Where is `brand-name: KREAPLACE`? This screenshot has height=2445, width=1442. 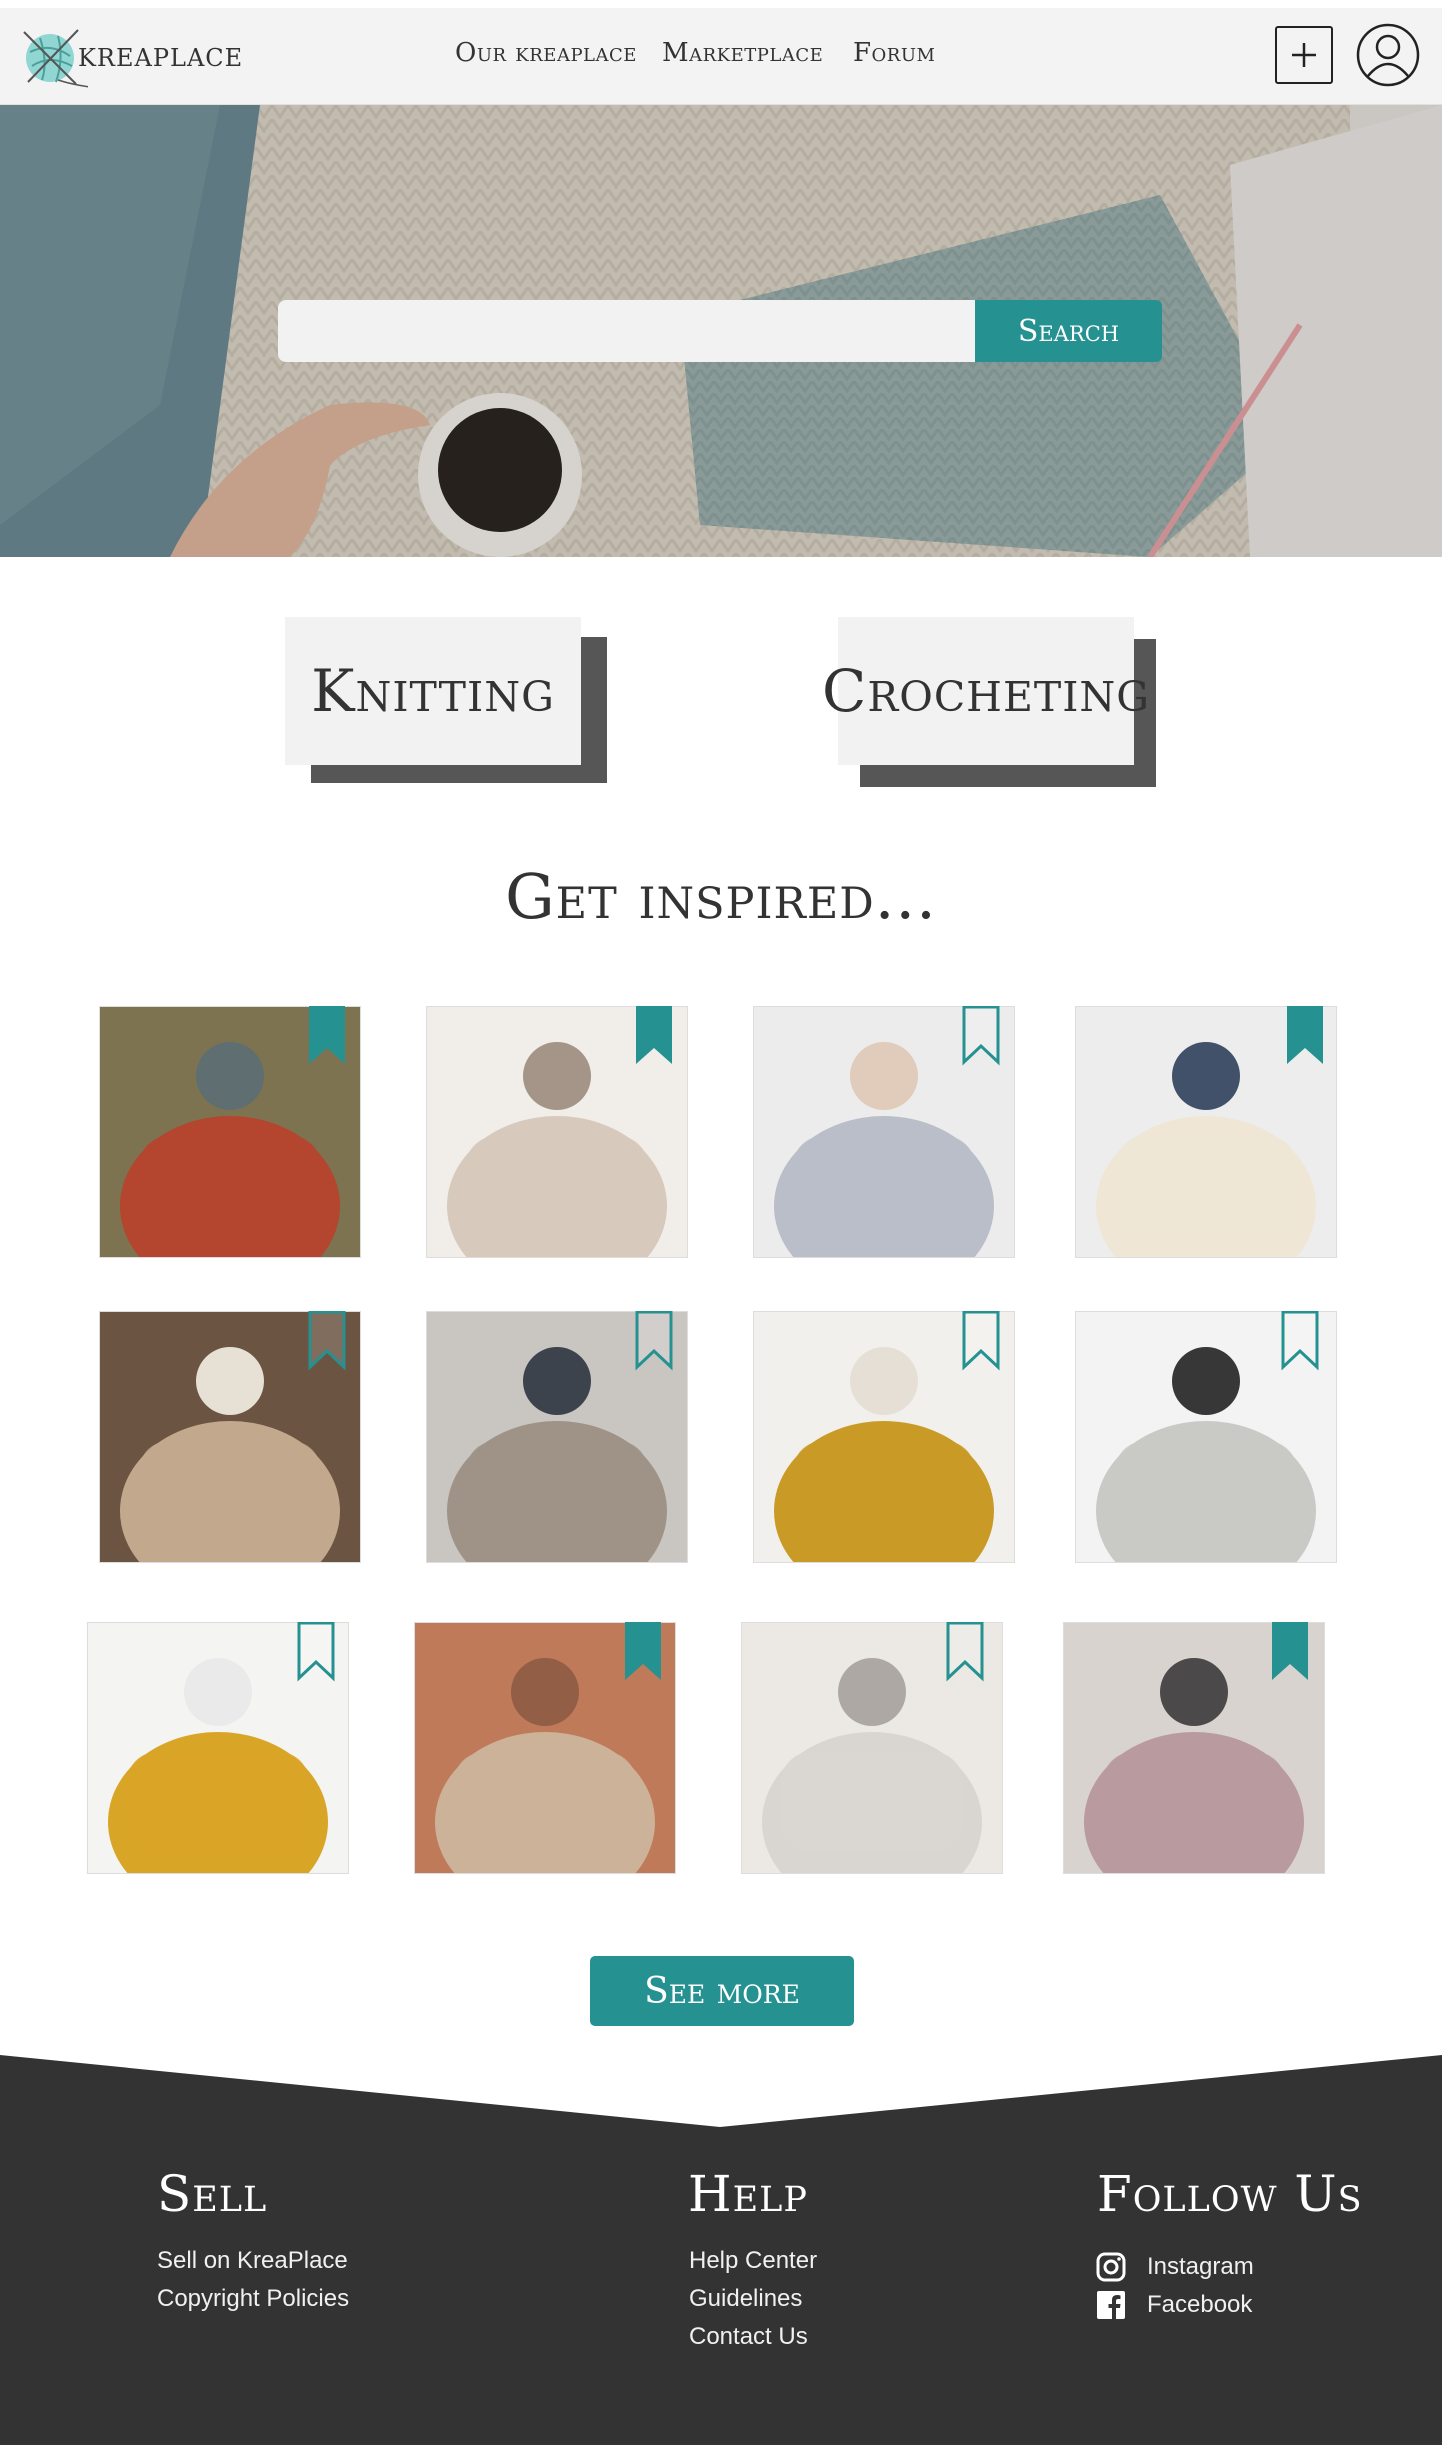 brand-name: KREAPLACE is located at coordinates (161, 58).